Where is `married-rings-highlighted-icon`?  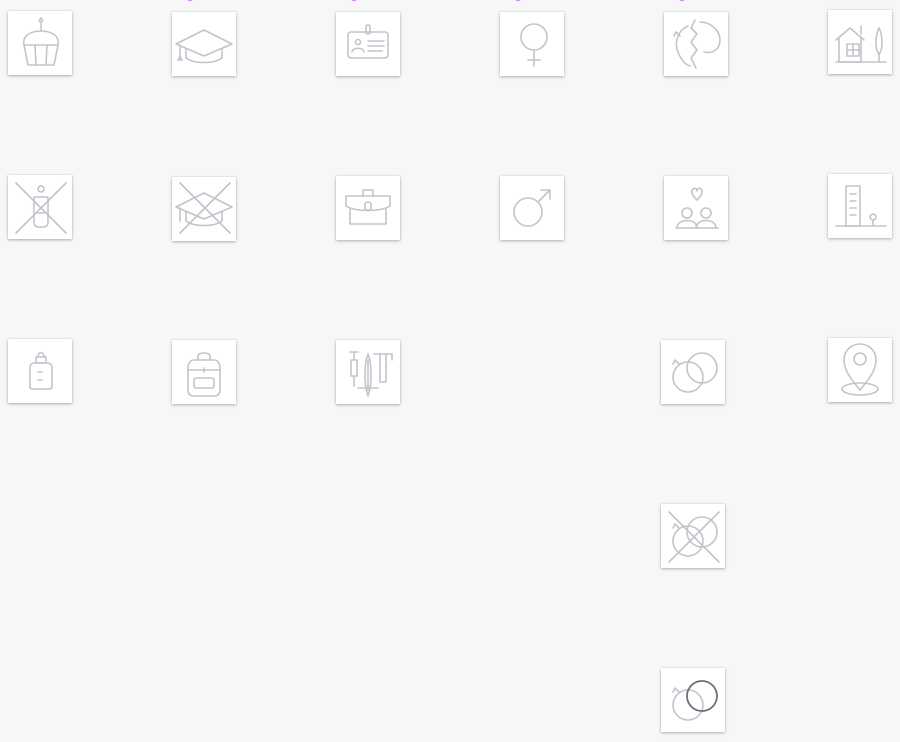
married-rings-highlighted-icon is located at coordinates (695, 700).